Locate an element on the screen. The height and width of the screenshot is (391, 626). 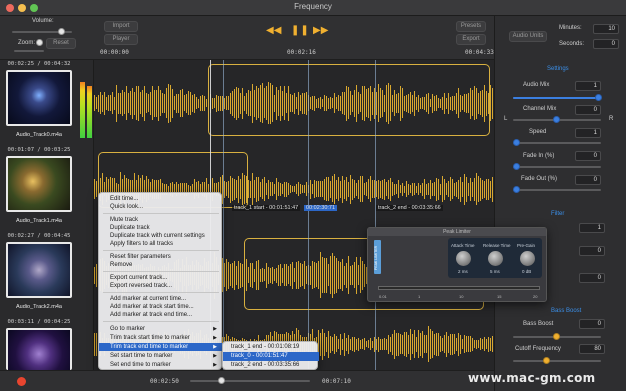
audio-mix-knob is located at coordinates (598, 97).